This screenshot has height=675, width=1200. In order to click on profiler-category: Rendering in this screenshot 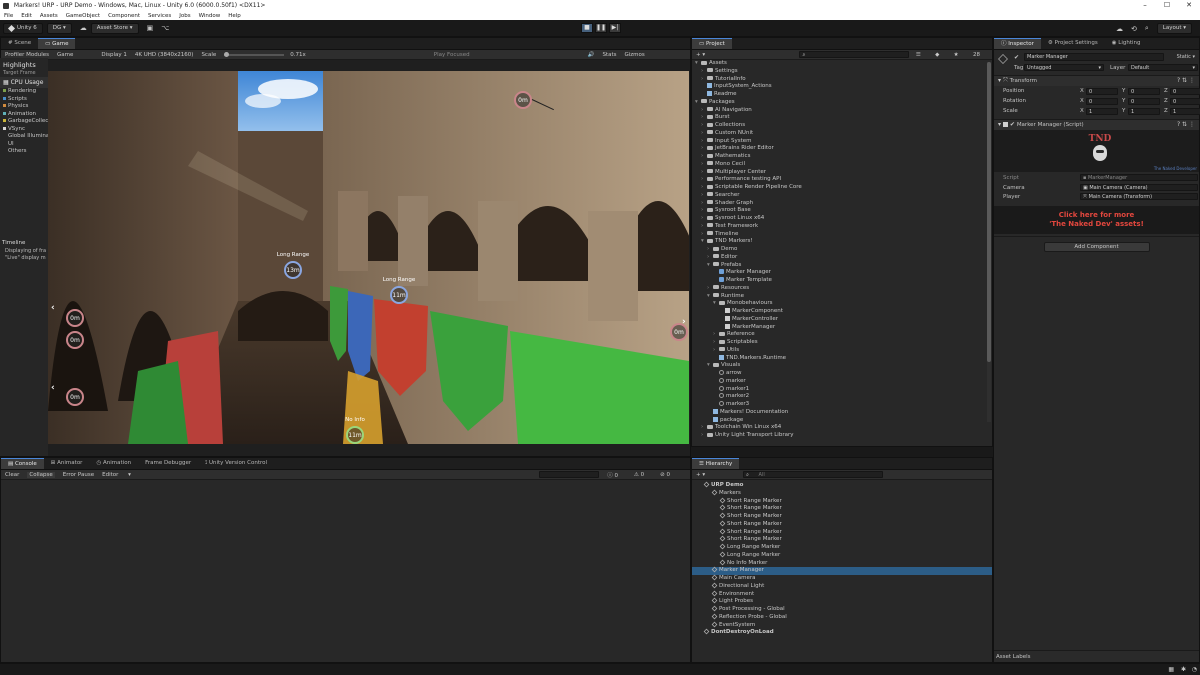, I will do `click(25, 92)`.